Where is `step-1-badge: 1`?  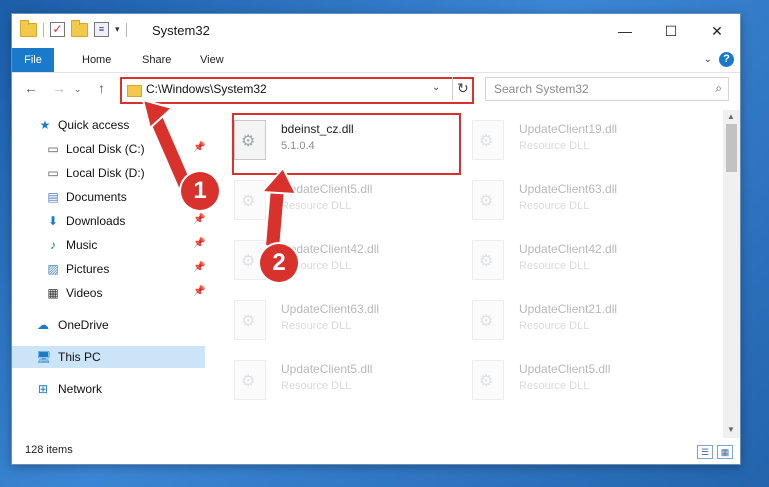
step-1-badge: 1 is located at coordinates (200, 191).